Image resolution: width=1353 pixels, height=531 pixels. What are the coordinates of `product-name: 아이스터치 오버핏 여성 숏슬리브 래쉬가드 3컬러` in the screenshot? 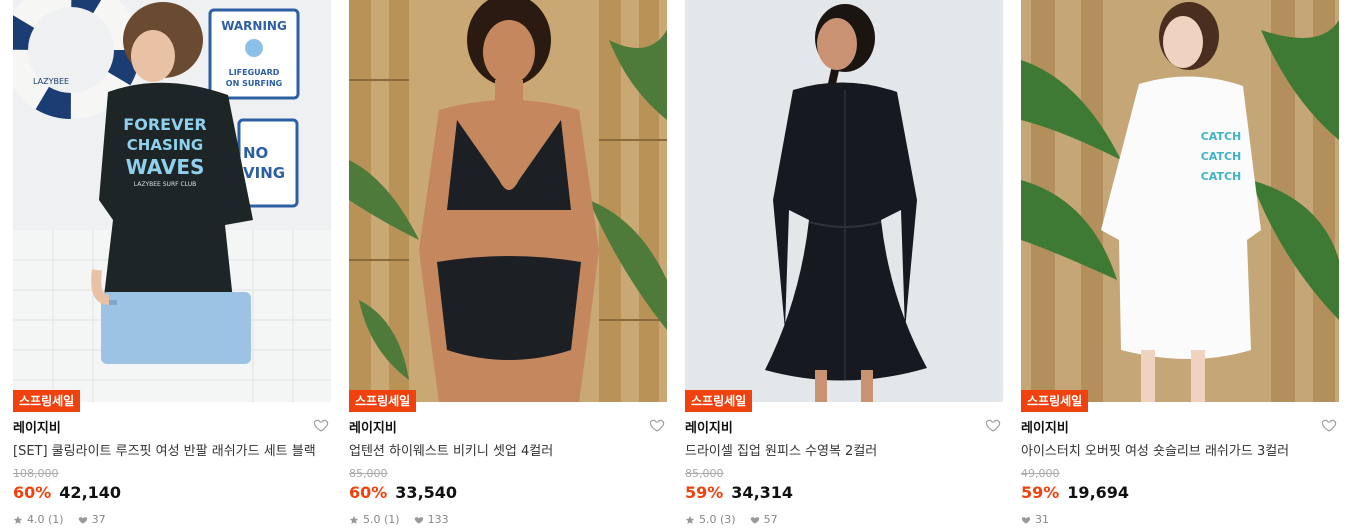 It's located at (1179, 449).